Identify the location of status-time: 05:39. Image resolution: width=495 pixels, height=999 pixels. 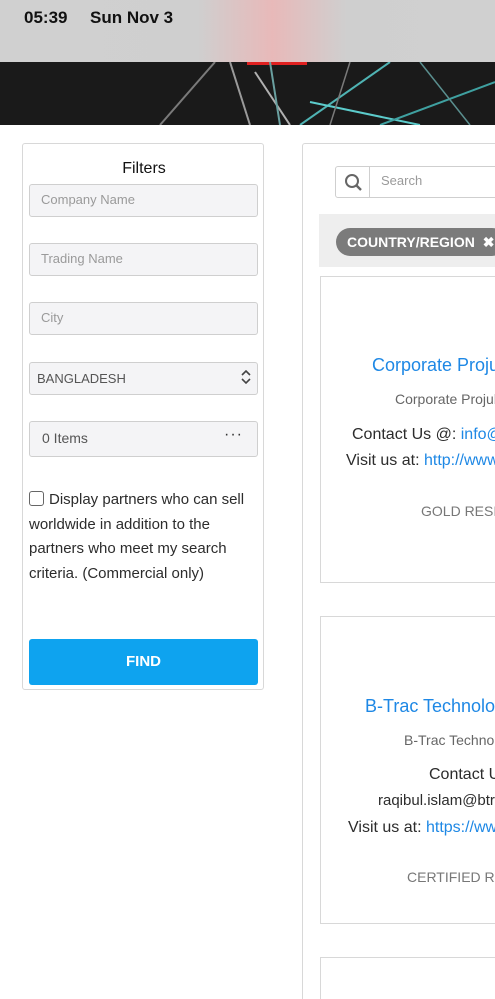
(46, 17).